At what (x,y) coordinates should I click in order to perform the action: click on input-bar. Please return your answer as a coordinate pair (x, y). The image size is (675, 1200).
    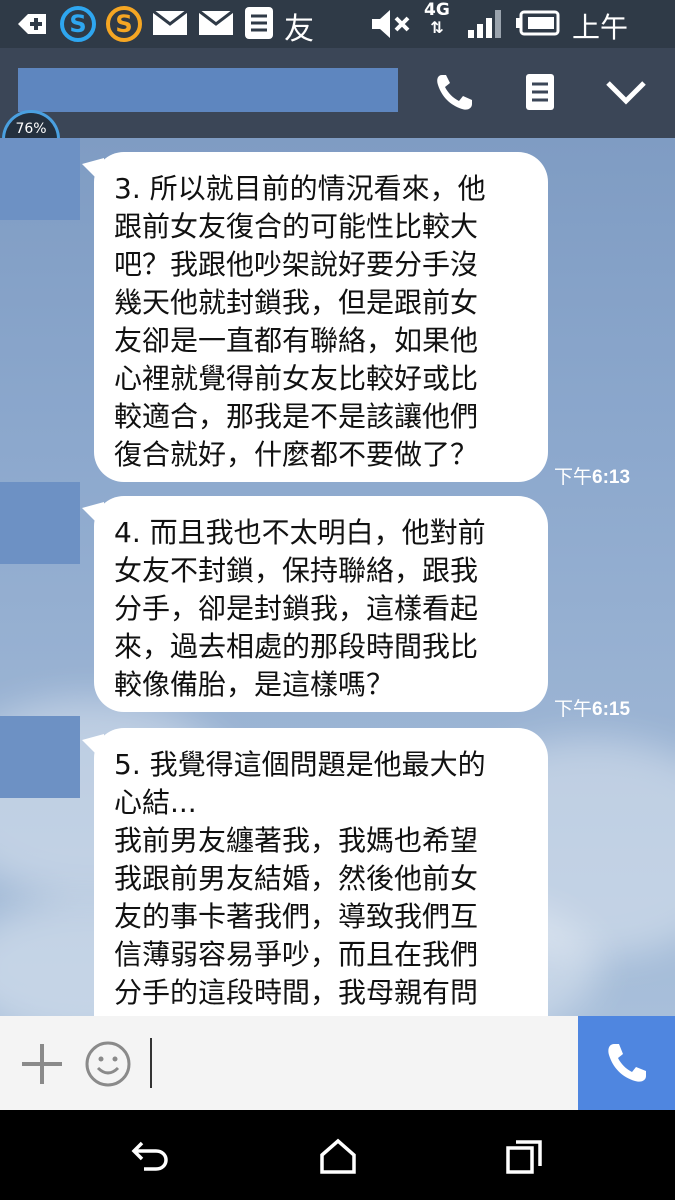
    Looking at the image, I should click on (337, 1063).